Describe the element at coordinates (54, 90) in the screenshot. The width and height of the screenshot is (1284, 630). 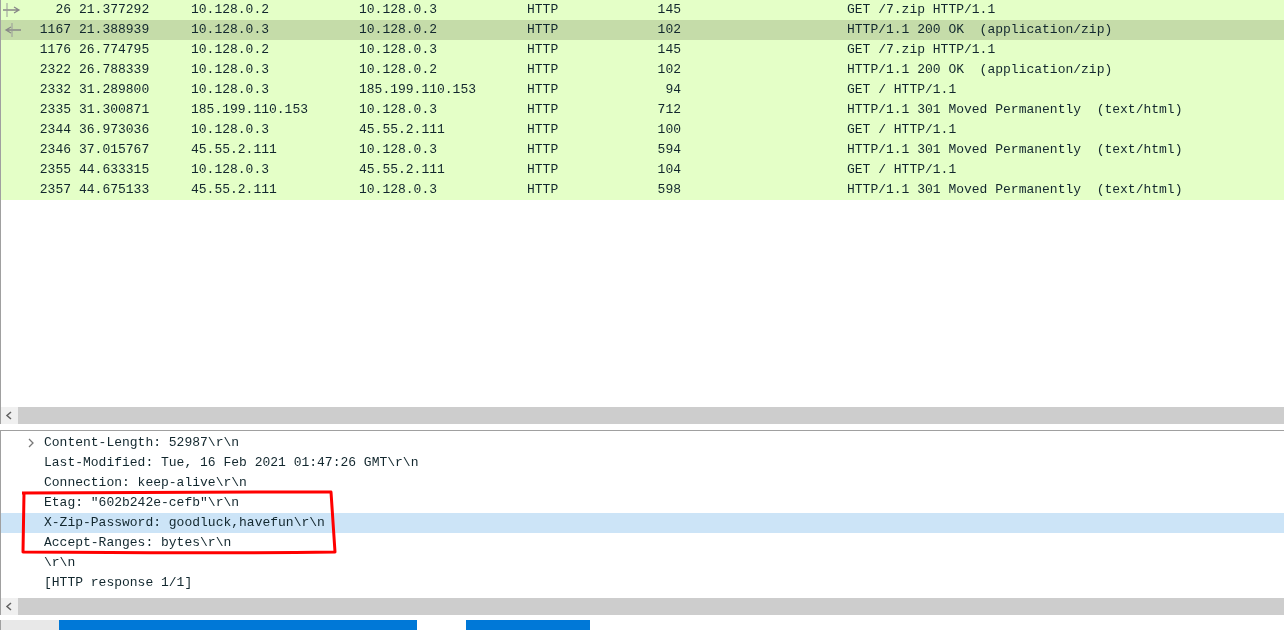
I see `table-cell-text: 2332` at that location.